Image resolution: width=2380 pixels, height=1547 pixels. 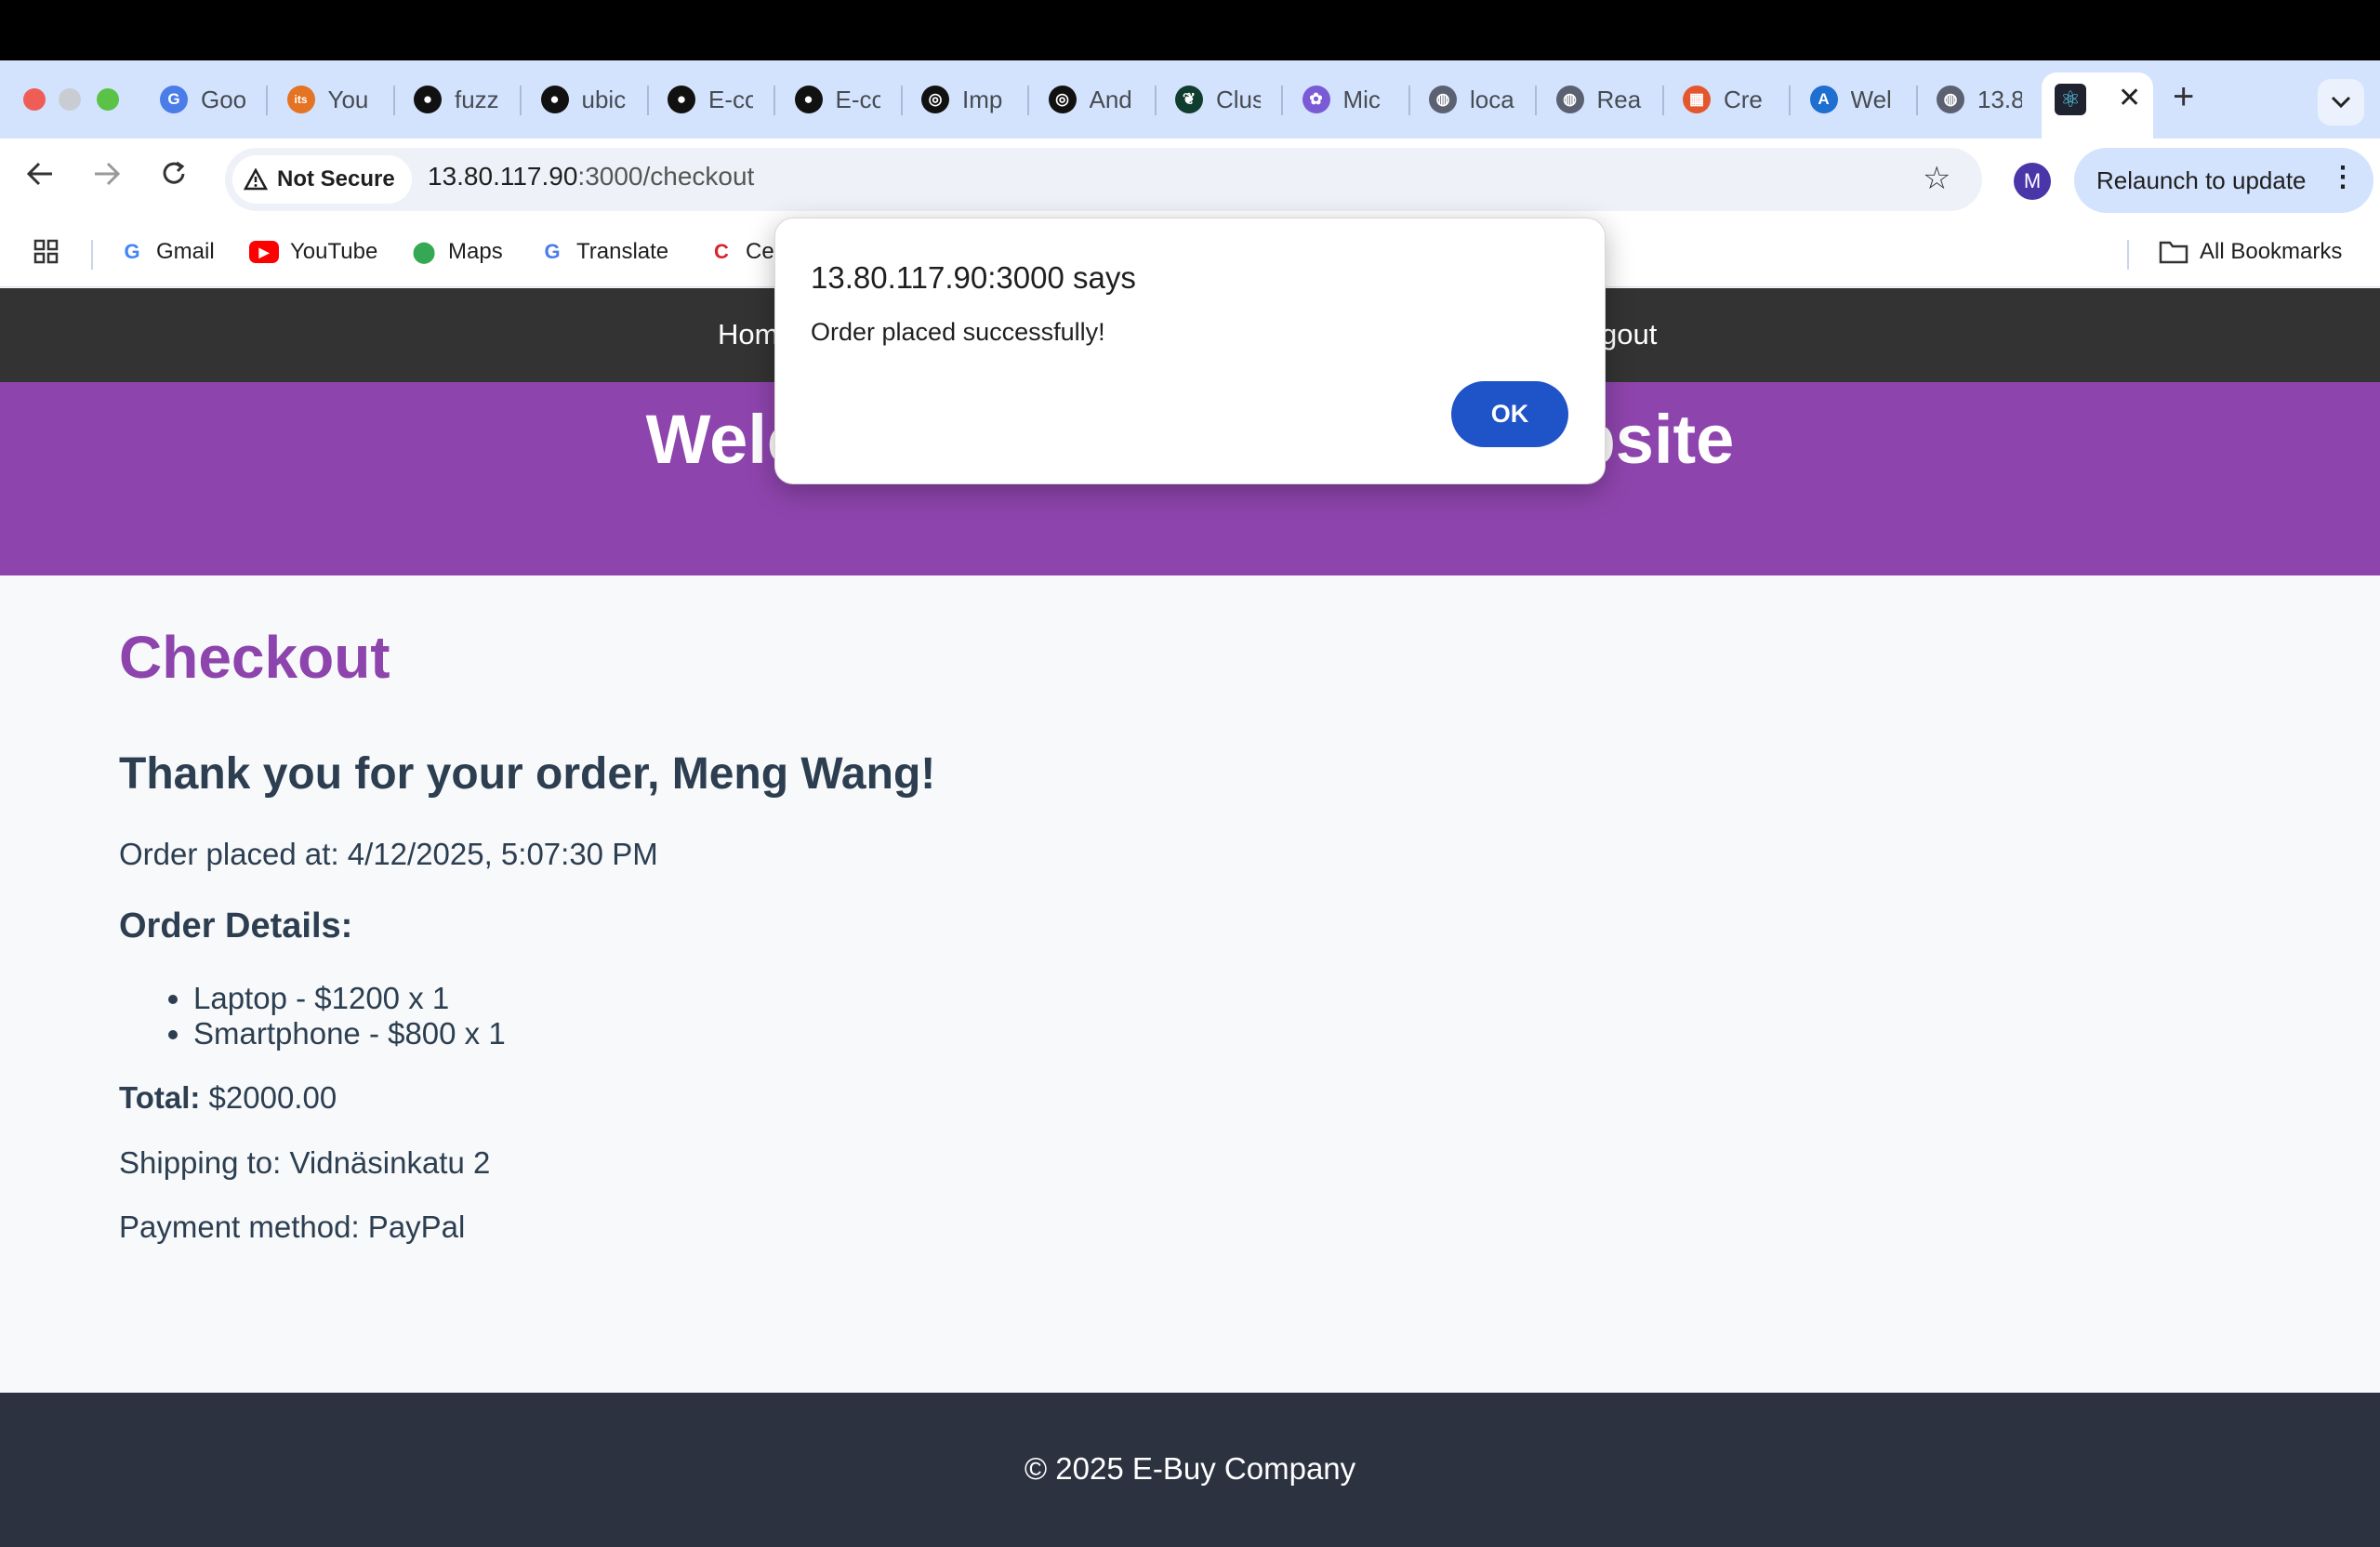 What do you see at coordinates (336, 179) in the screenshot?
I see `security-label: Not Secure` at bounding box center [336, 179].